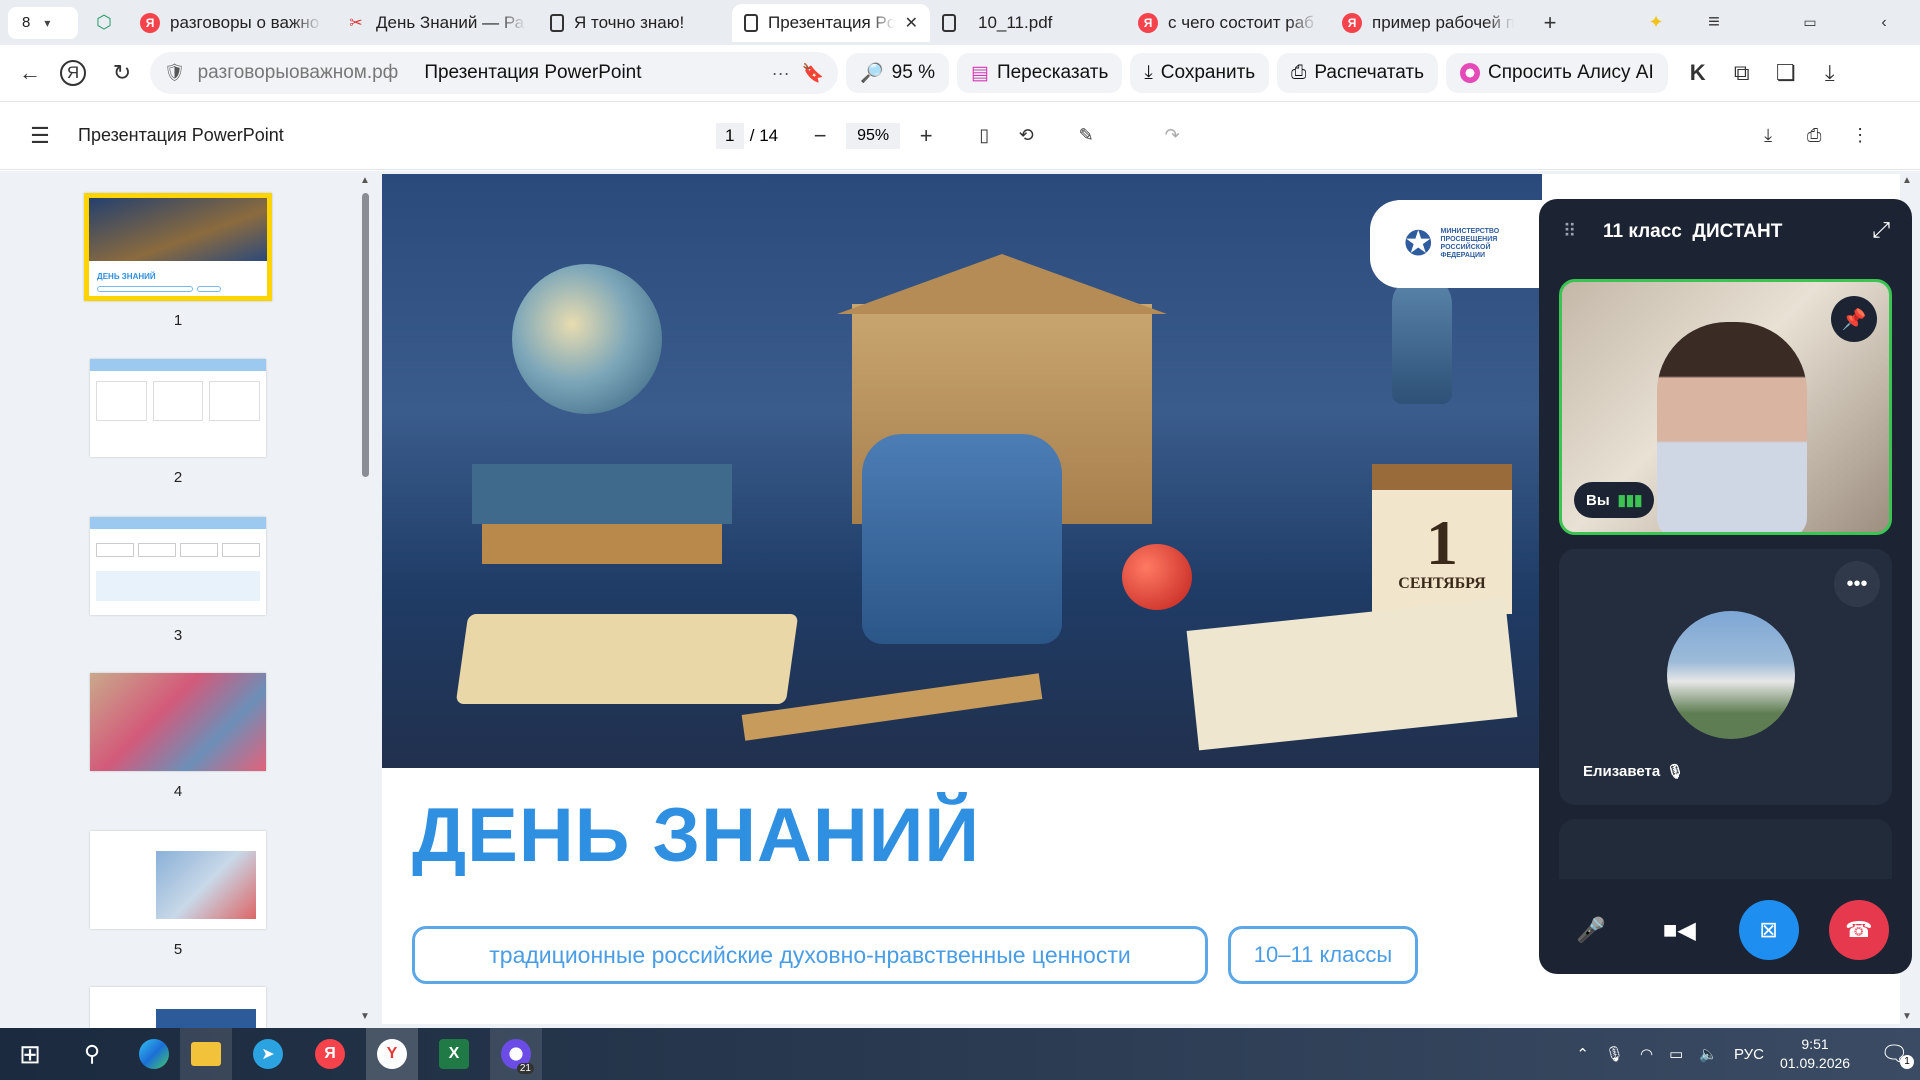 The width and height of the screenshot is (1920, 1080). I want to click on thumbnail-3-tags, so click(178, 550).